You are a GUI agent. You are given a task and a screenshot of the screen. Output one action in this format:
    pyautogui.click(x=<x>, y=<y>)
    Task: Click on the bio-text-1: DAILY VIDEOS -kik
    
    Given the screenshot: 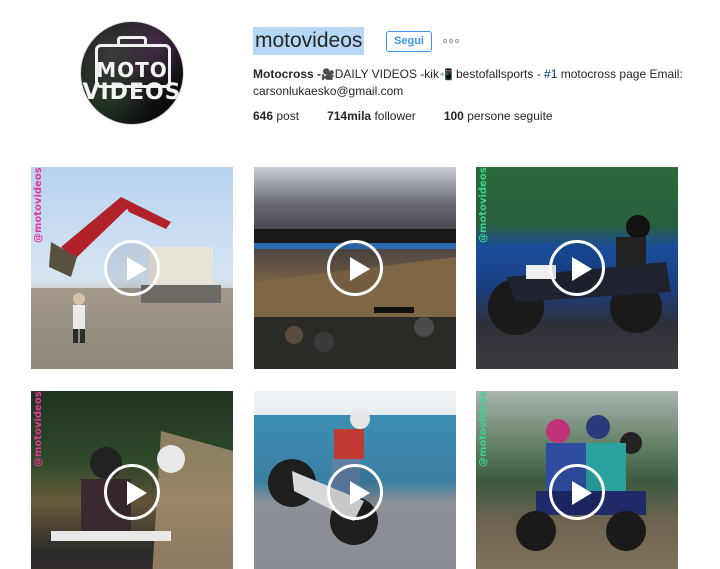 What is the action you would take?
    pyautogui.click(x=386, y=74)
    